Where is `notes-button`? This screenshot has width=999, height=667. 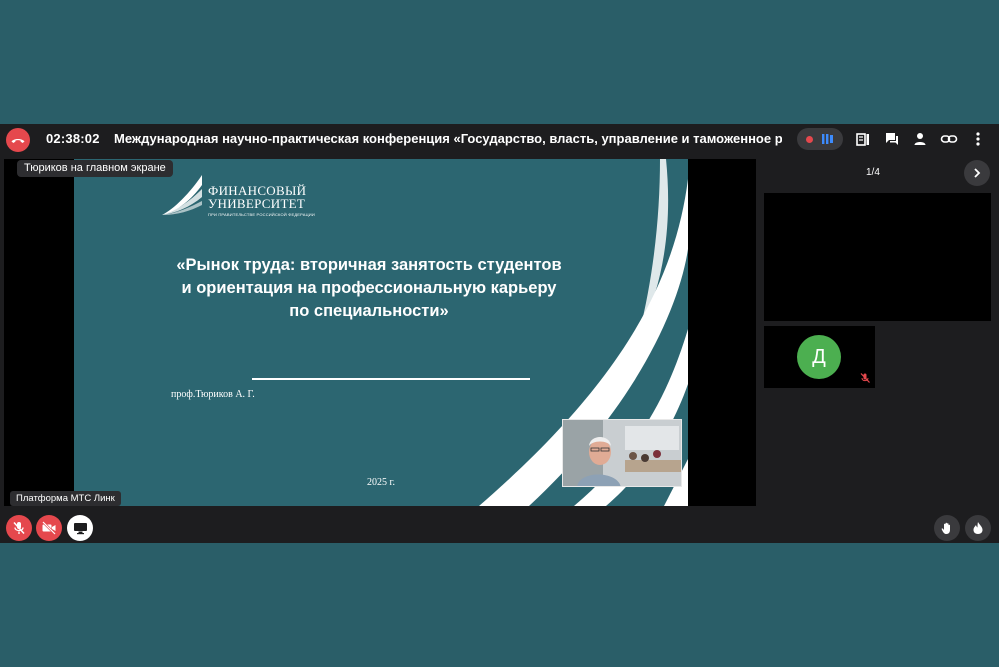 notes-button is located at coordinates (863, 139).